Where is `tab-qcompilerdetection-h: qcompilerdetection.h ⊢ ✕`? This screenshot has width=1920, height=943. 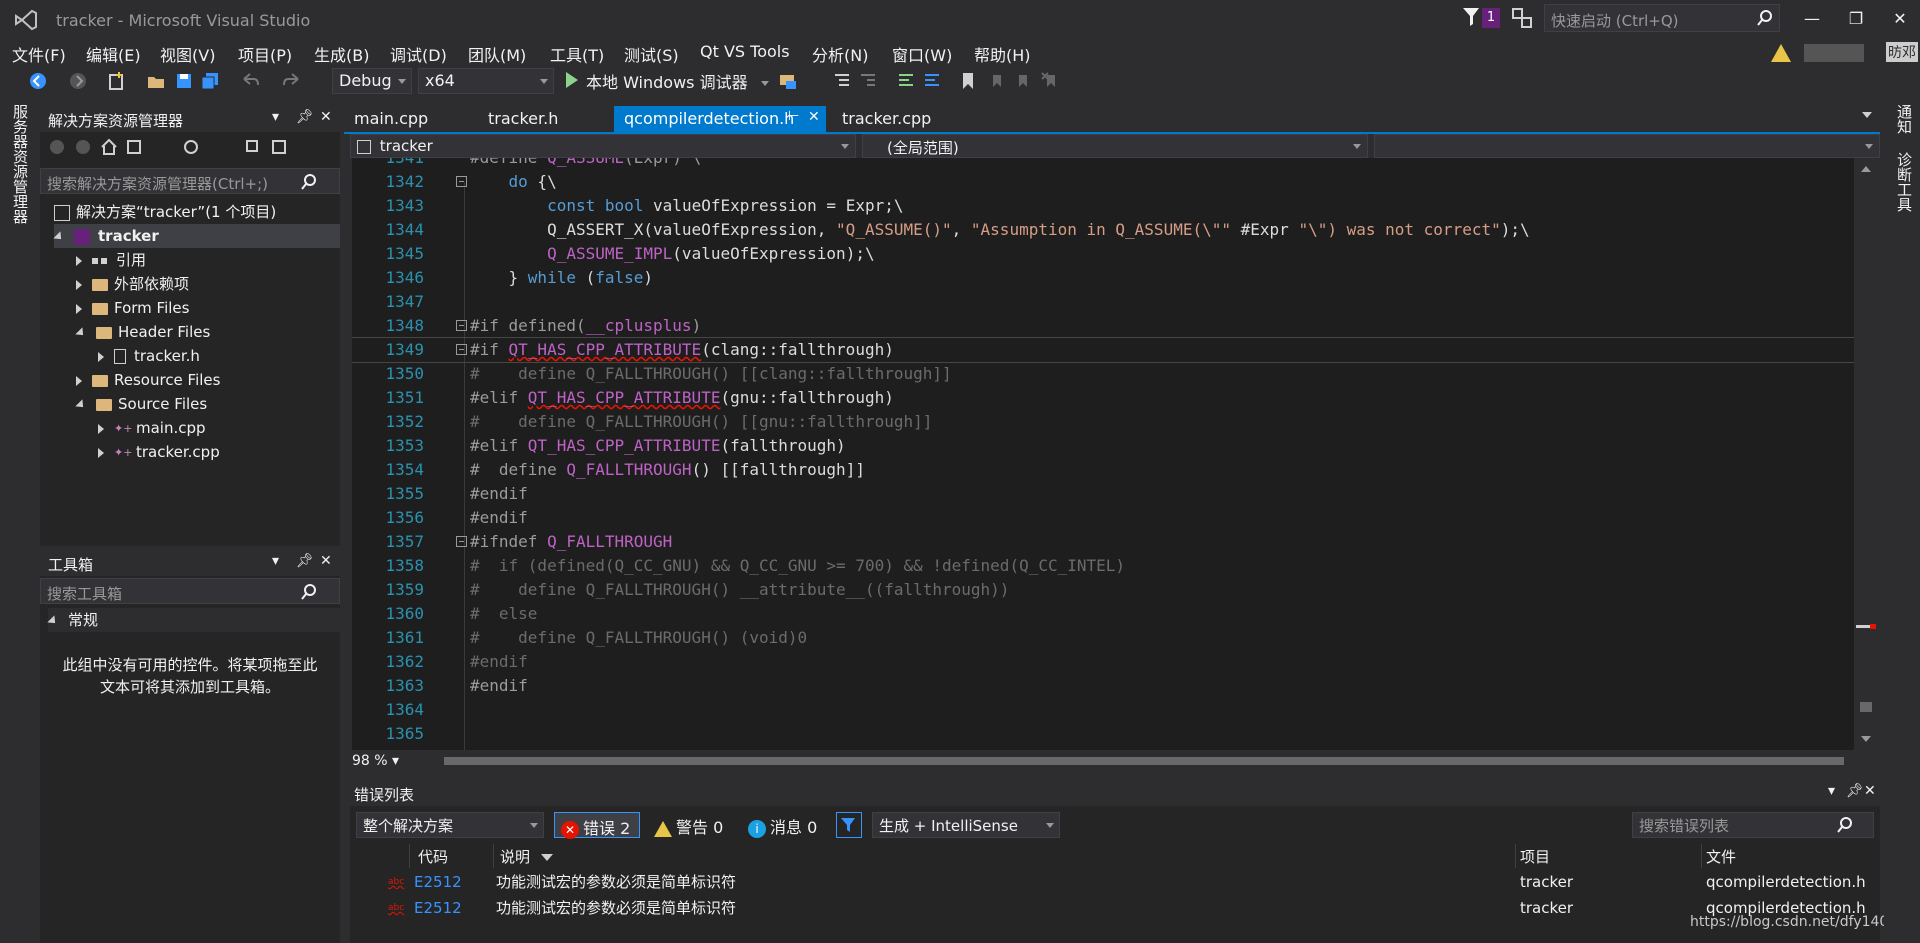 tab-qcompilerdetection-h: qcompilerdetection.h ⊢ ✕ is located at coordinates (720, 119).